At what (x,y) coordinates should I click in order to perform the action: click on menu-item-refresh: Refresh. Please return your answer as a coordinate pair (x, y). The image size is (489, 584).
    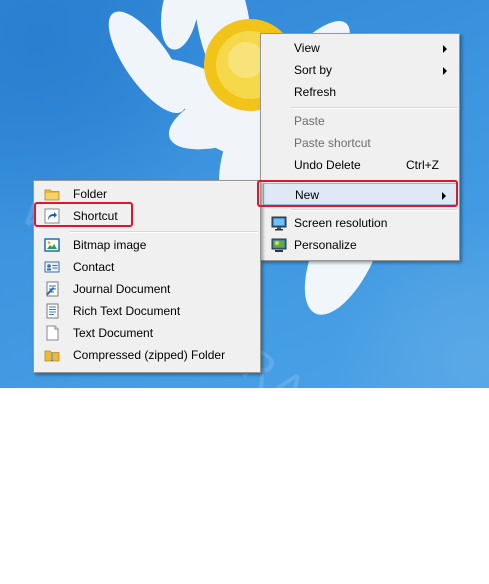
    Looking at the image, I should click on (360, 92).